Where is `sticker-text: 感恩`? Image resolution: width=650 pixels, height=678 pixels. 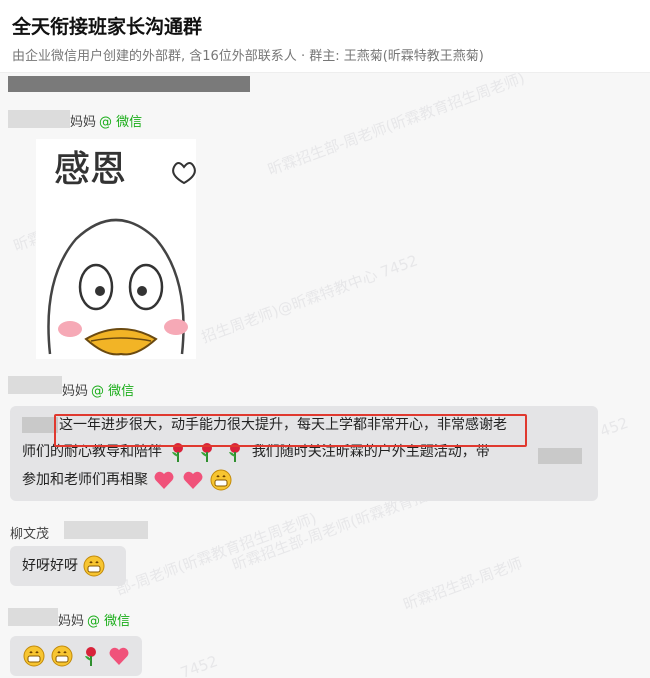
sticker-text: 感恩 is located at coordinates (90, 169).